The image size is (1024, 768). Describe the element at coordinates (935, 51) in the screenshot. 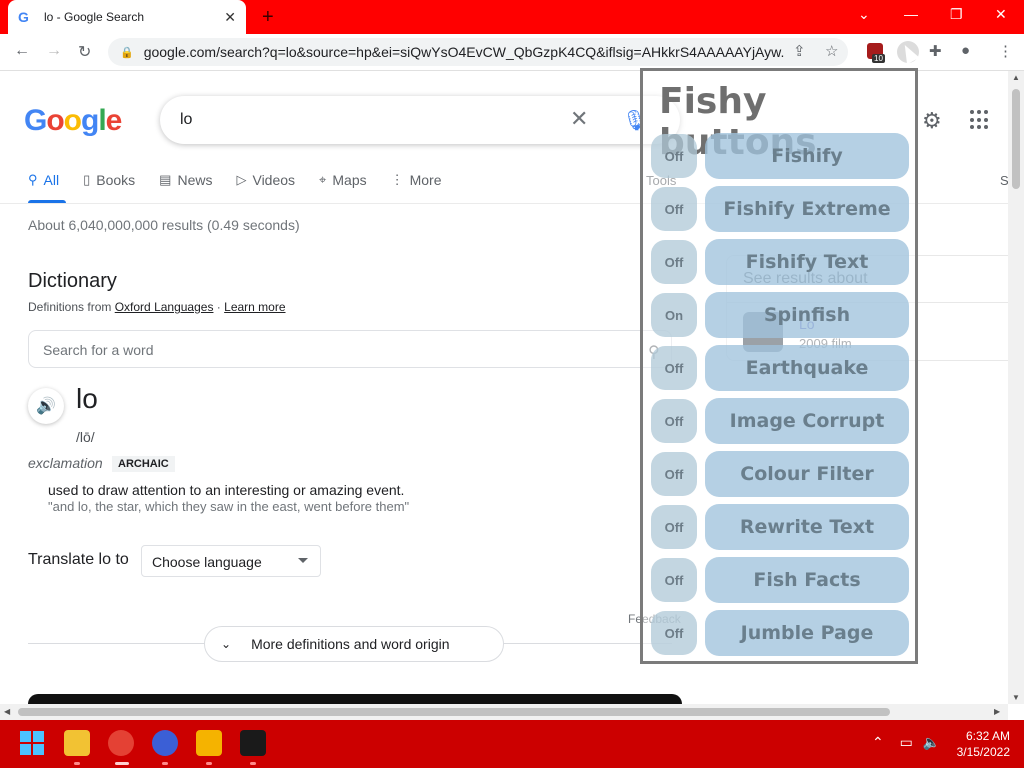

I see `extensions-puzzle-icon: ✚` at that location.